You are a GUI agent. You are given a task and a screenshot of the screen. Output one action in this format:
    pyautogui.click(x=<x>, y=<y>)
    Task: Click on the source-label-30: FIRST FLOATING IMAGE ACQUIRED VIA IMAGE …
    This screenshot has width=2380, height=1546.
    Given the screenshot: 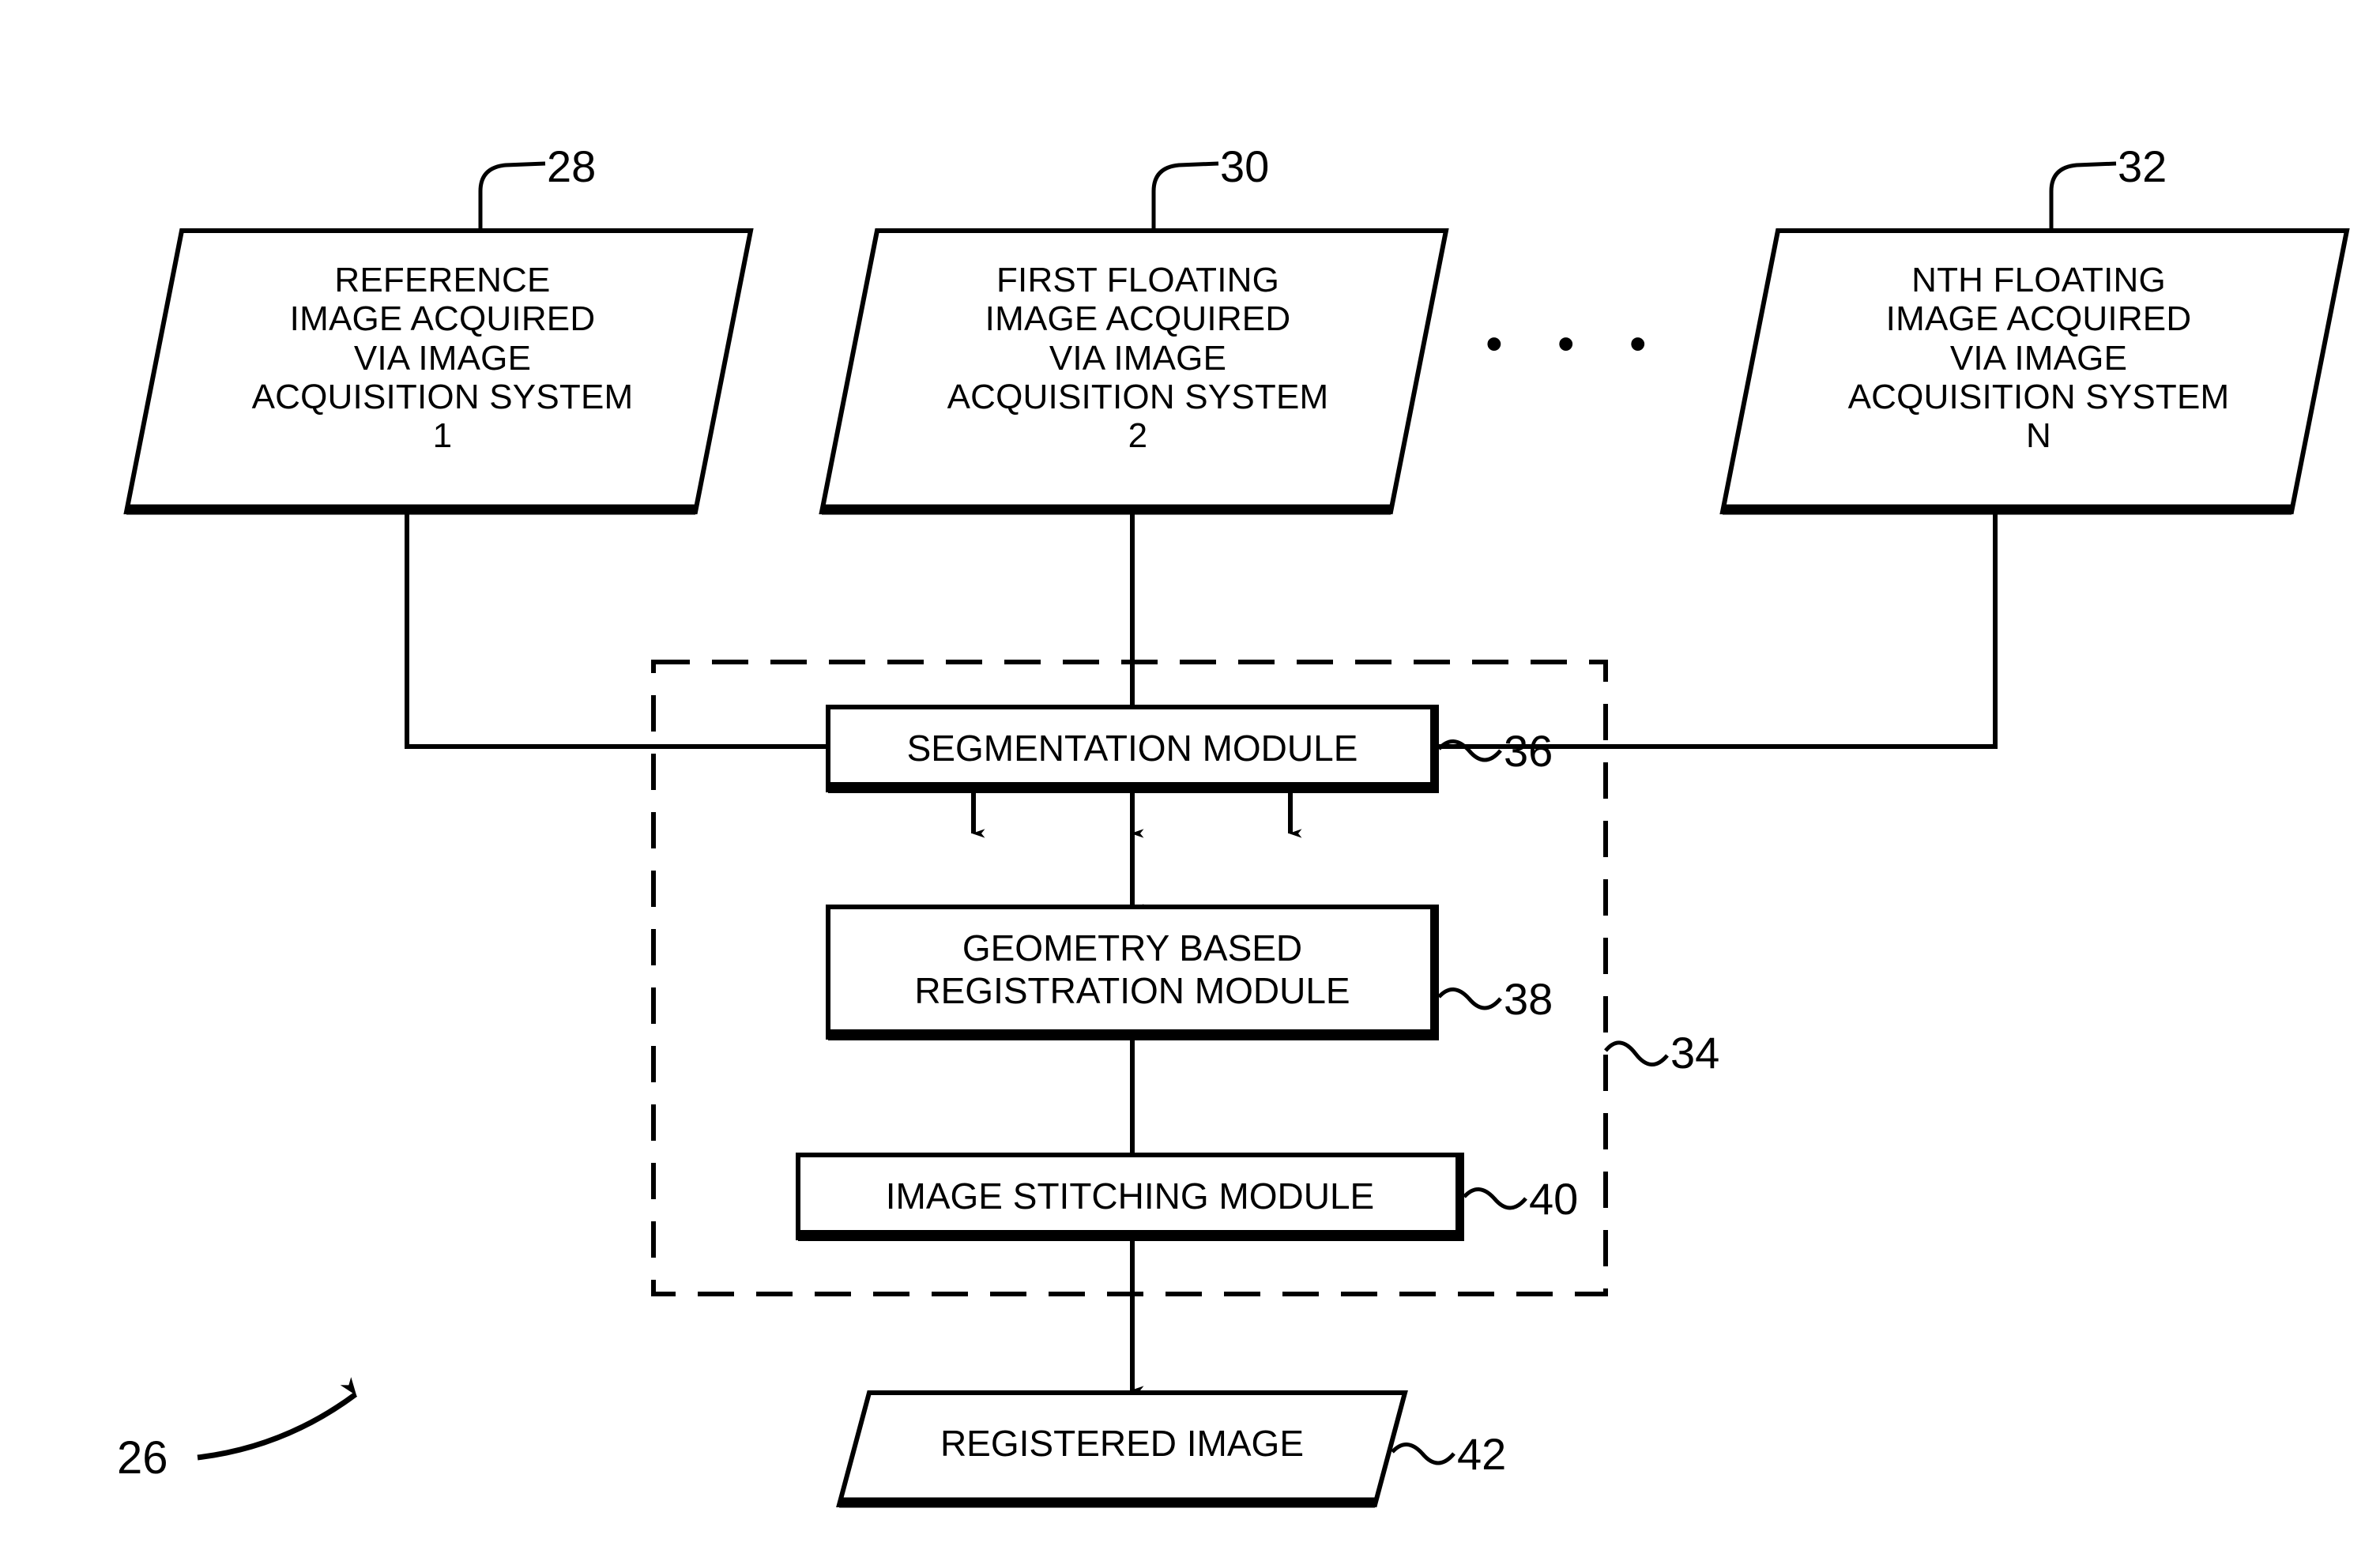 What is the action you would take?
    pyautogui.click(x=1138, y=358)
    